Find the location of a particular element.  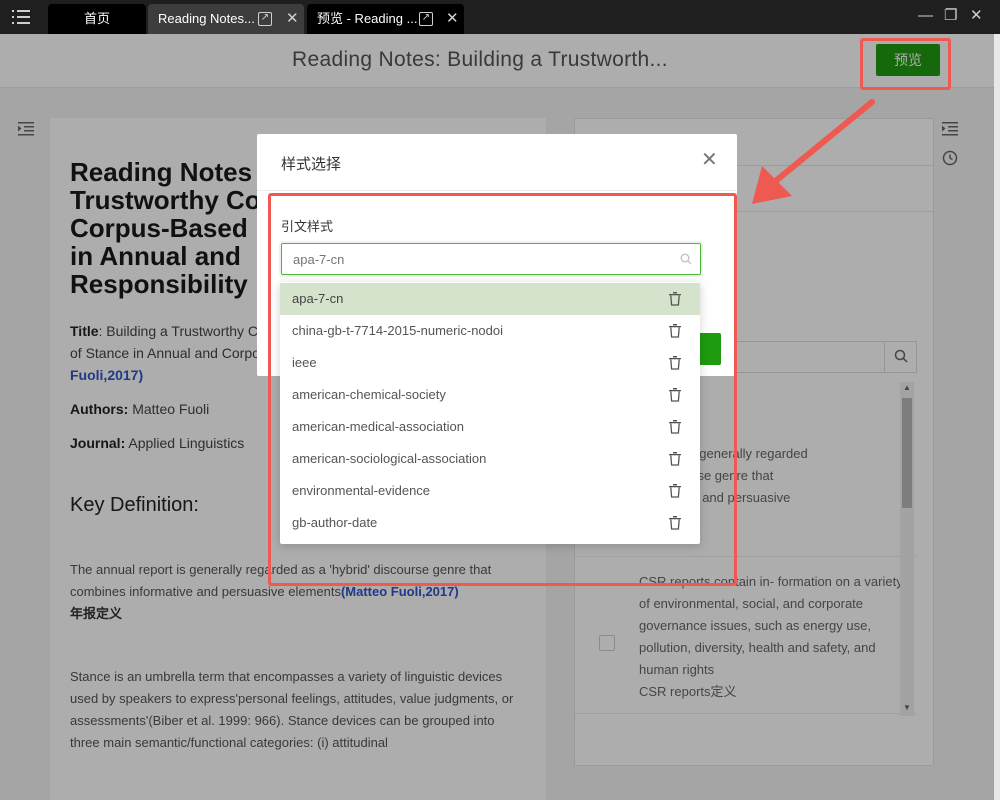

close-window-icon: ✕ is located at coordinates (976, 16).